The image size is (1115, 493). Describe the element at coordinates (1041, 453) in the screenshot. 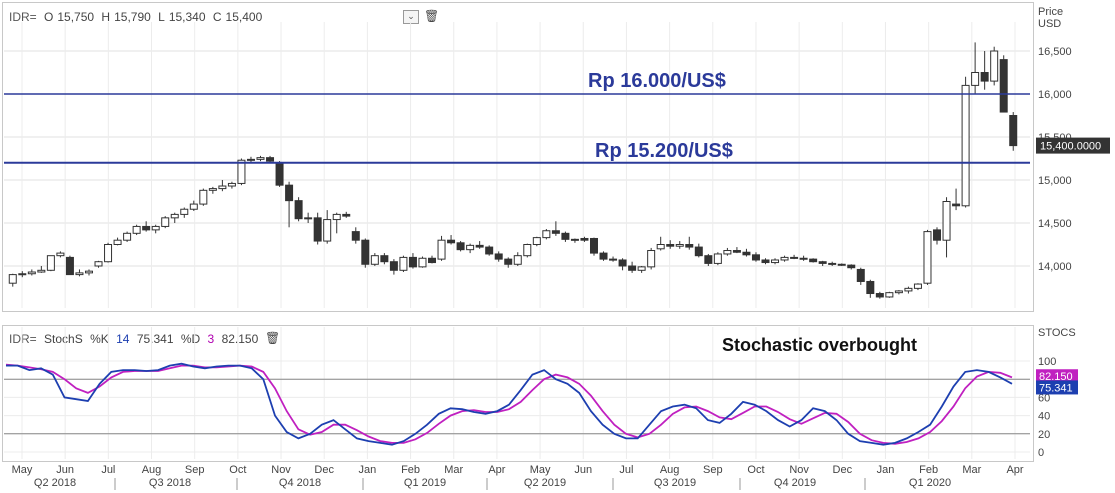

I see `stoch-tick-label: 0` at that location.